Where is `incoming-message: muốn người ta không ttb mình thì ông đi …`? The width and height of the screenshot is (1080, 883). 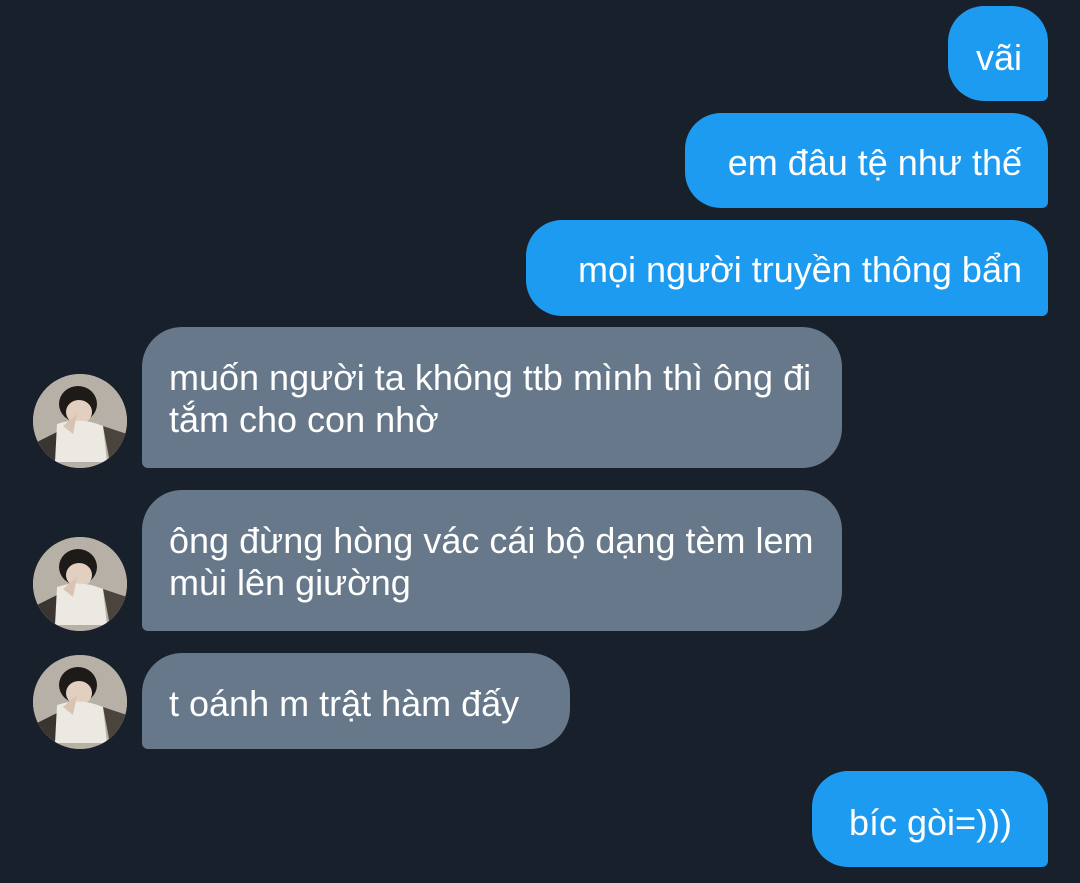 incoming-message: muốn người ta không ttb mình thì ông đi … is located at coordinates (492, 397).